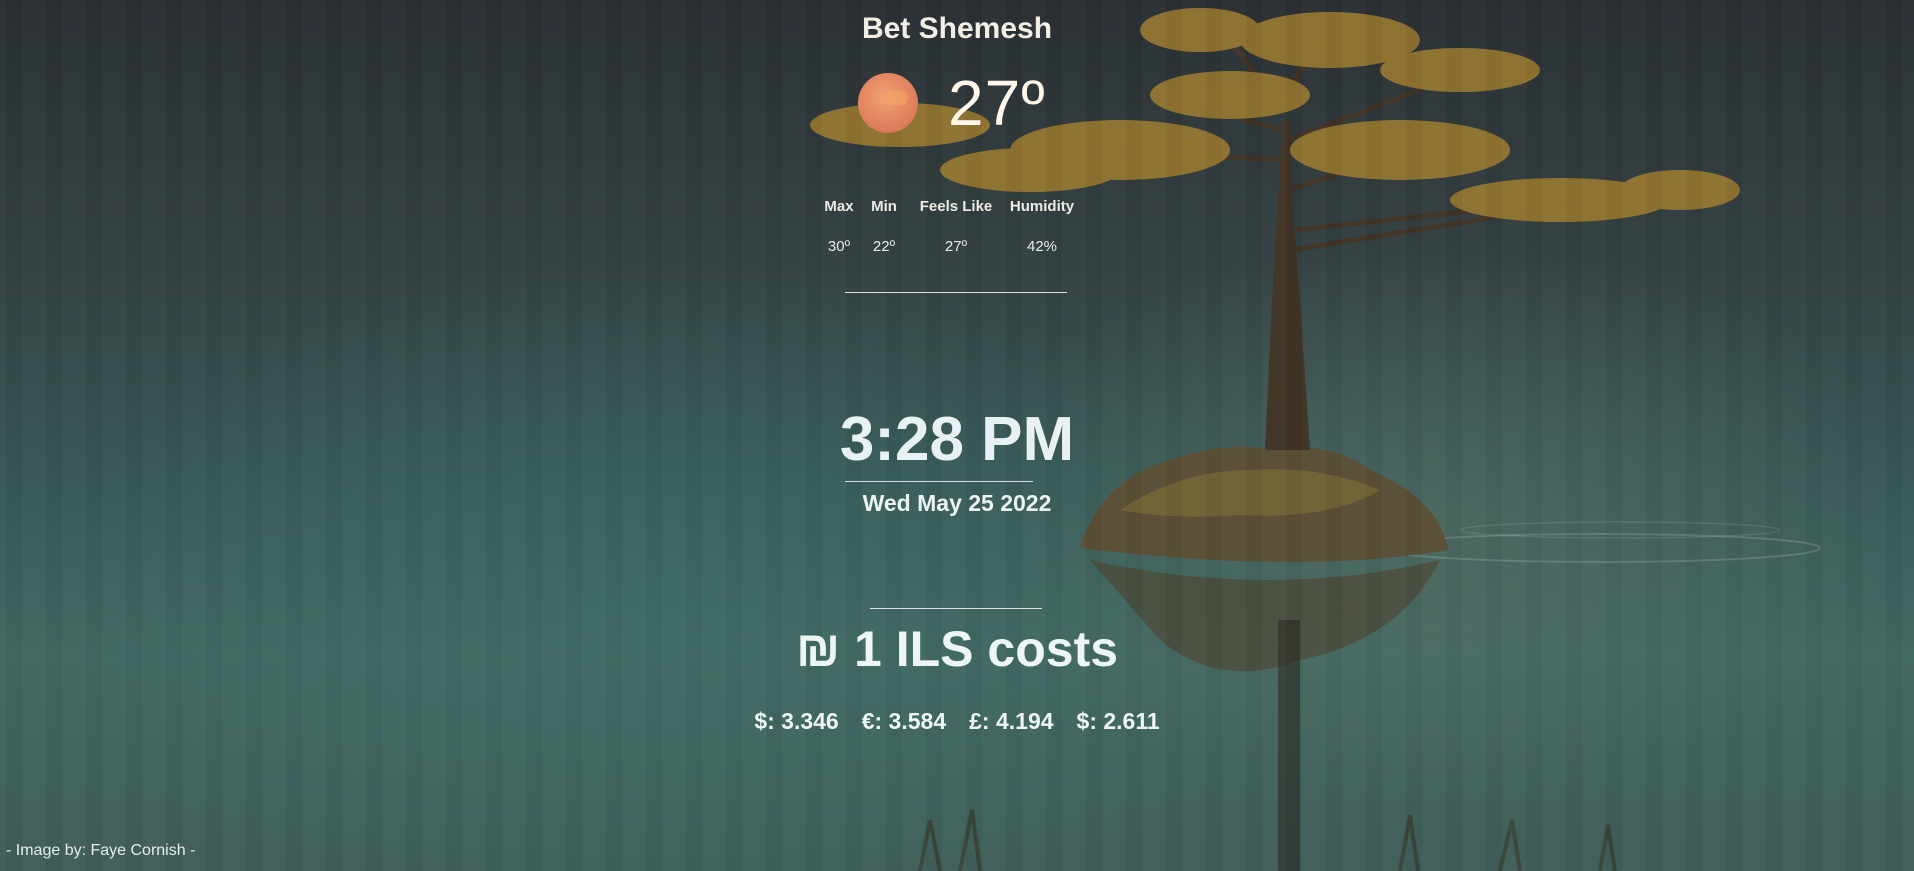  What do you see at coordinates (939, 481) in the screenshot?
I see `divider-time` at bounding box center [939, 481].